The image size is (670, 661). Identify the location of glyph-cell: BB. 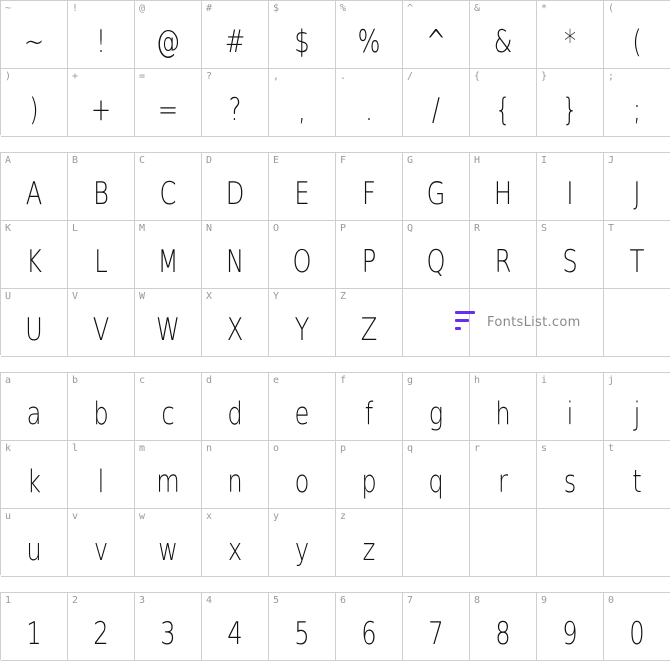
(101, 187).